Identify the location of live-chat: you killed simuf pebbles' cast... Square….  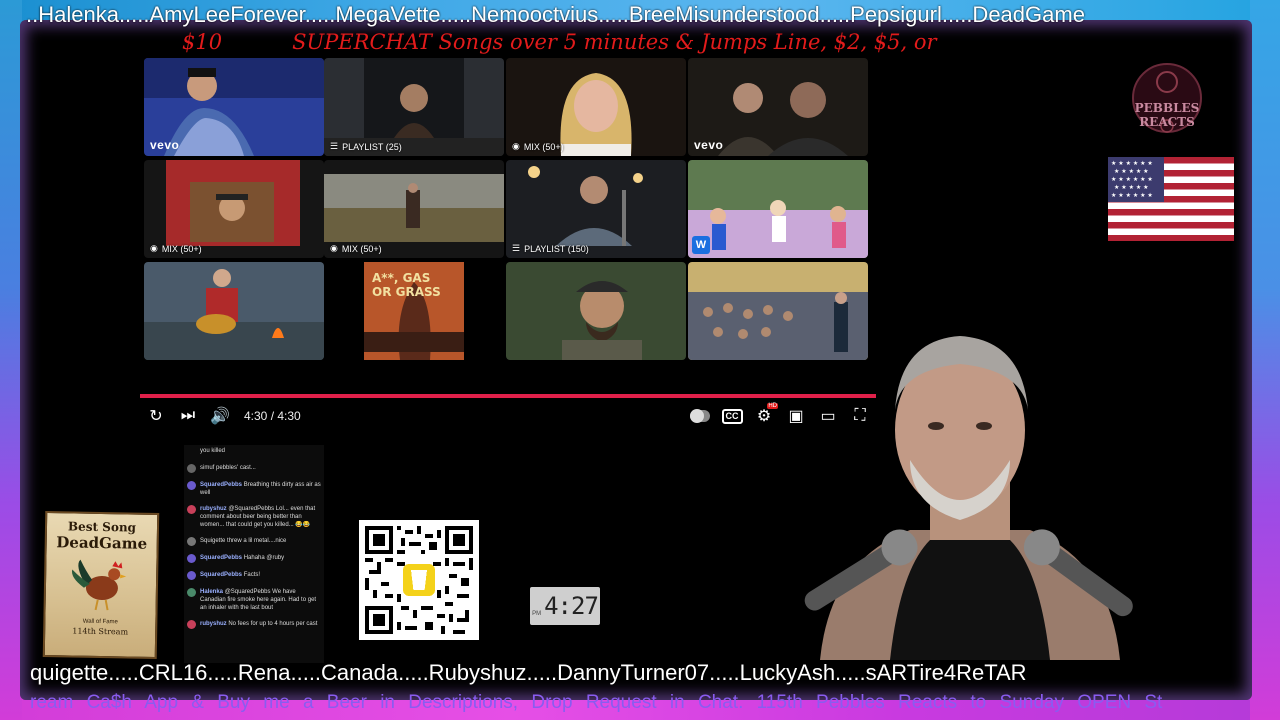
(254, 554).